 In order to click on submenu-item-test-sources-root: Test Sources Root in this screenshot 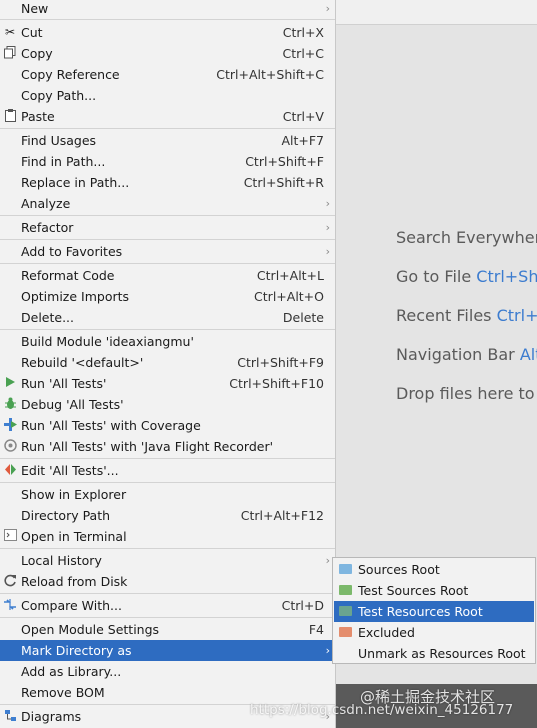, I will do `click(434, 590)`.